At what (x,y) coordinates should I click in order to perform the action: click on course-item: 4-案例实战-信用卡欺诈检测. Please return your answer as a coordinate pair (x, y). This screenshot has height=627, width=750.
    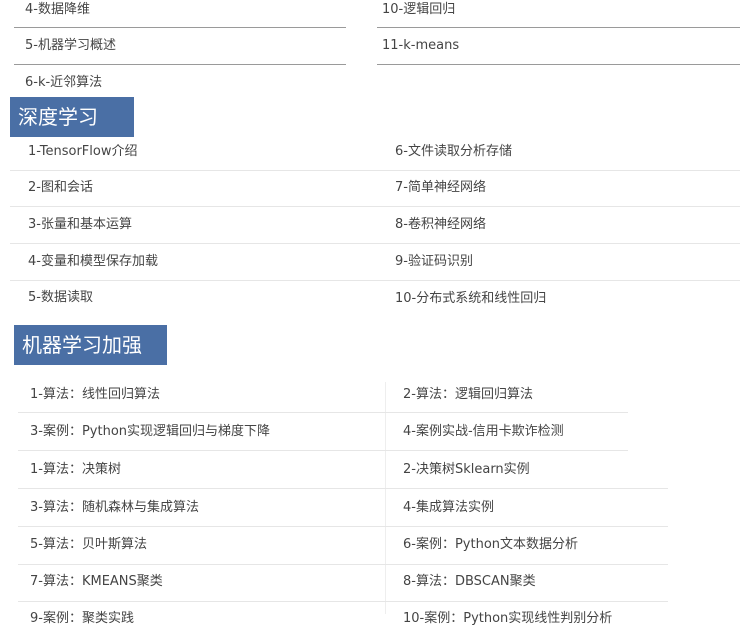
    Looking at the image, I should click on (483, 432).